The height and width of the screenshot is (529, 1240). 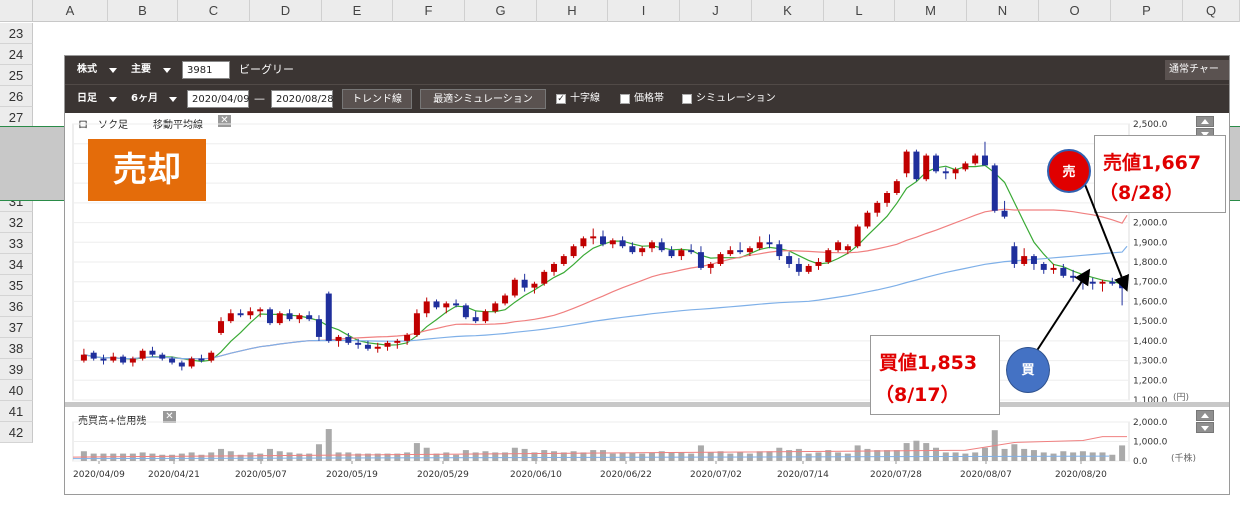 I want to click on column-header-G: G, so click(x=501, y=11).